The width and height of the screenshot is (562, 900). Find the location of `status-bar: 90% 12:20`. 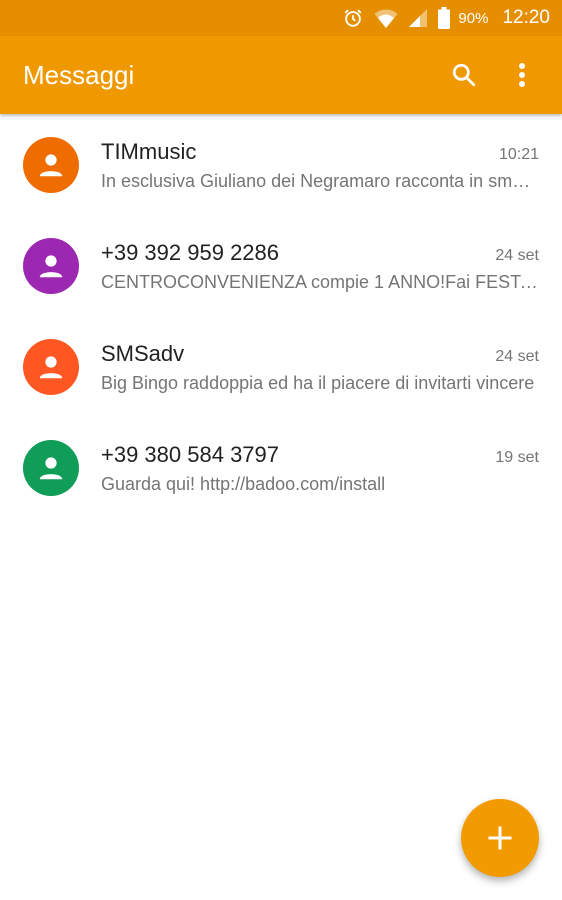

status-bar: 90% 12:20 is located at coordinates (281, 18).